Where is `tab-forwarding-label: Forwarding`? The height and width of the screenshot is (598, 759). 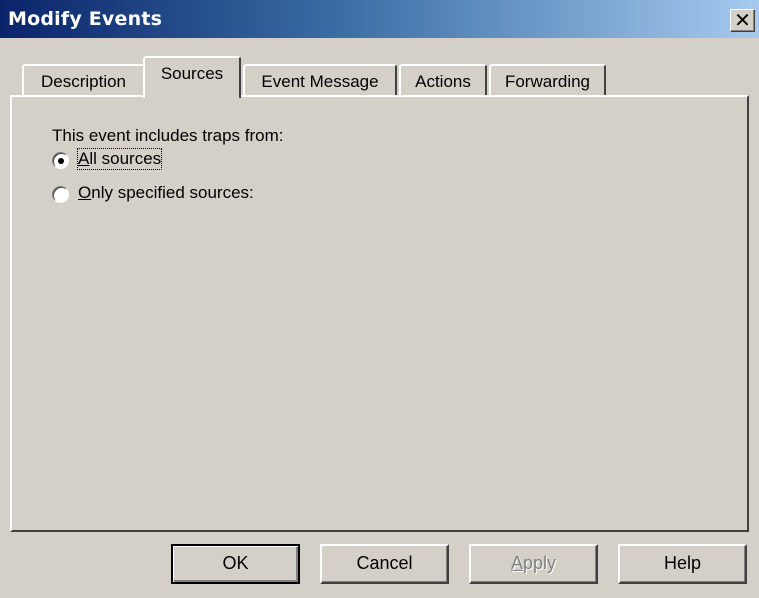
tab-forwarding-label: Forwarding is located at coordinates (547, 81).